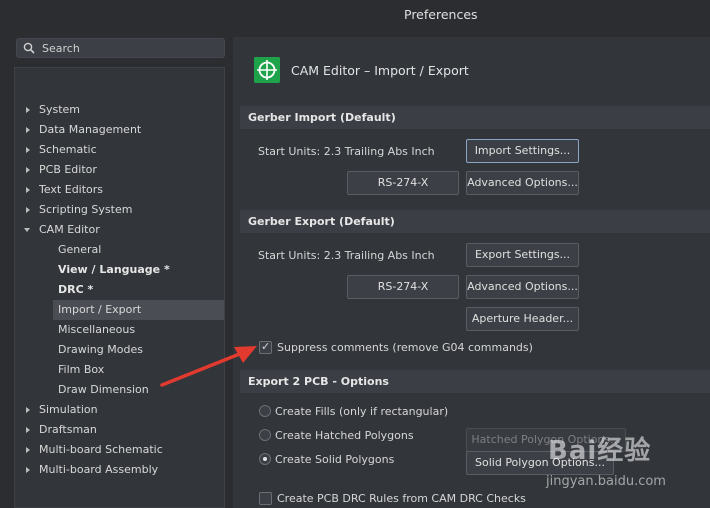 The image size is (710, 508). What do you see at coordinates (68, 149) in the screenshot?
I see `tree-item-label: Schematic` at bounding box center [68, 149].